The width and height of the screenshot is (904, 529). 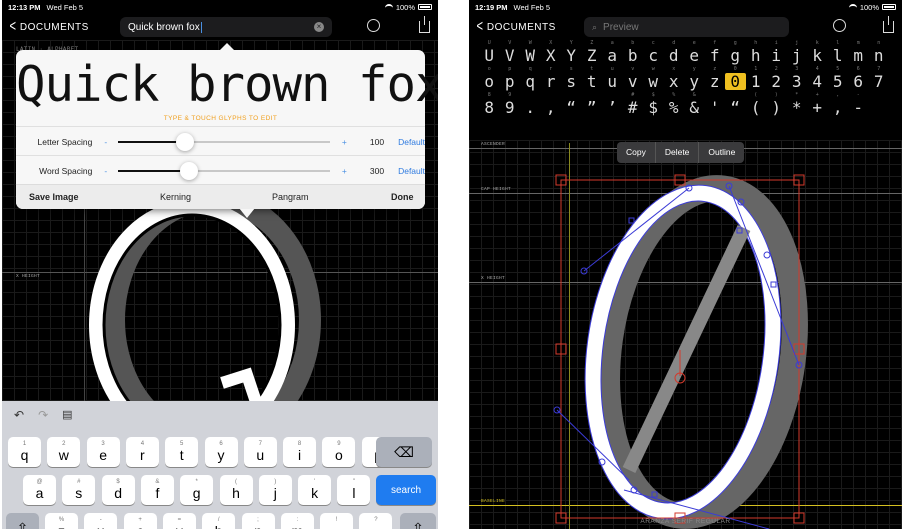 I want to click on key-y: 6y, so click(x=221, y=452).